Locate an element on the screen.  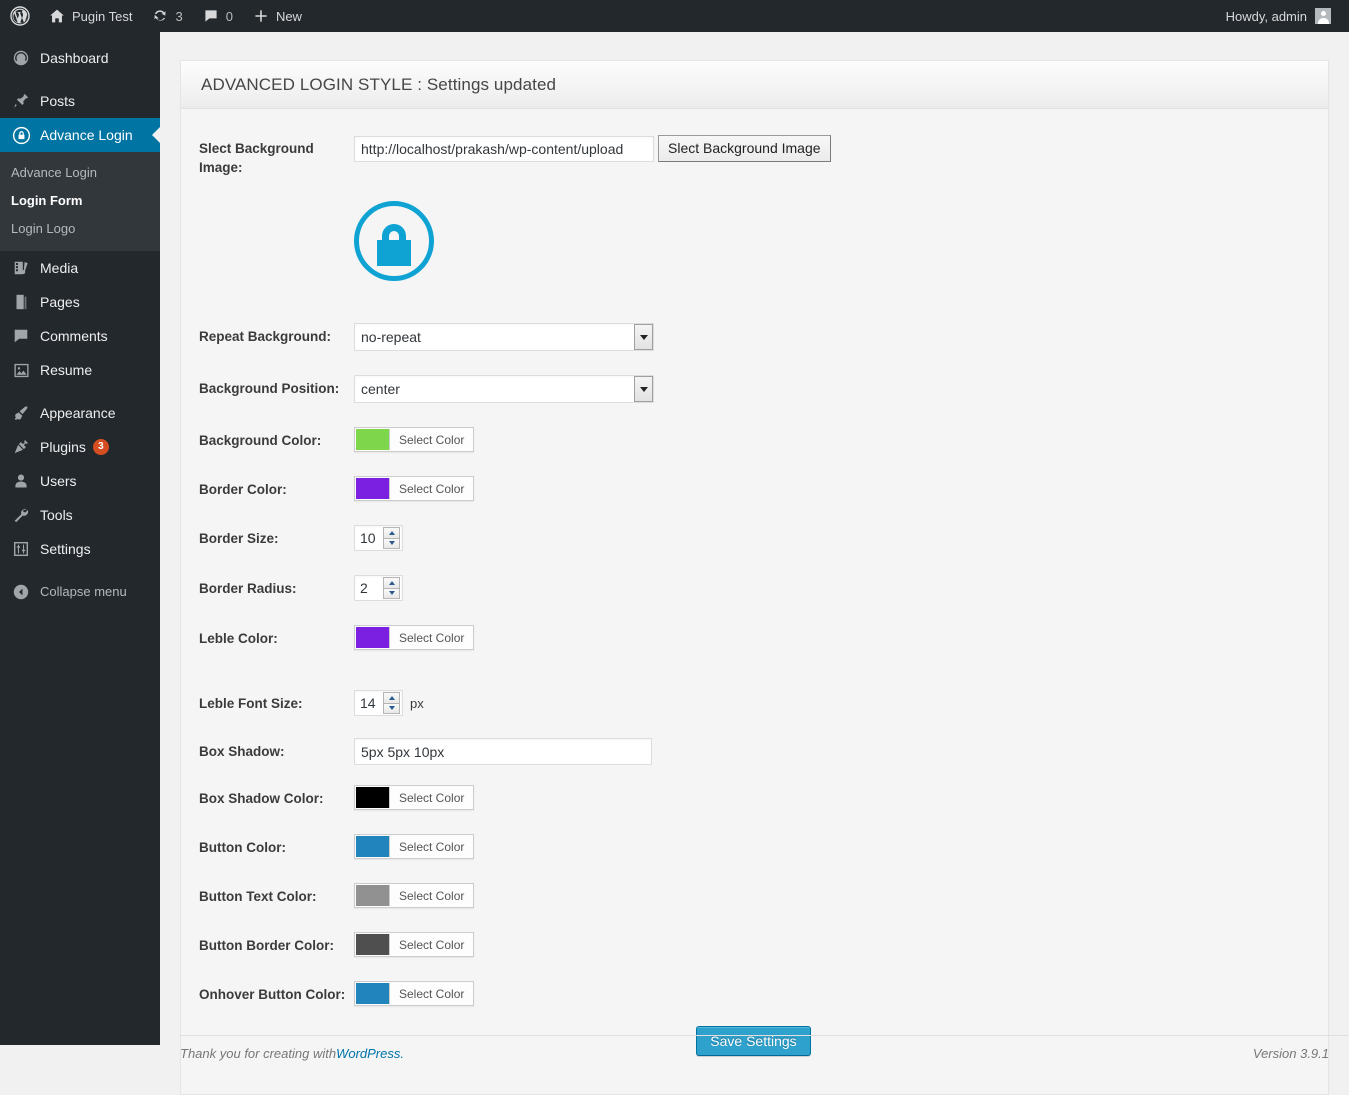
updates-menu: 3 is located at coordinates (167, 16).